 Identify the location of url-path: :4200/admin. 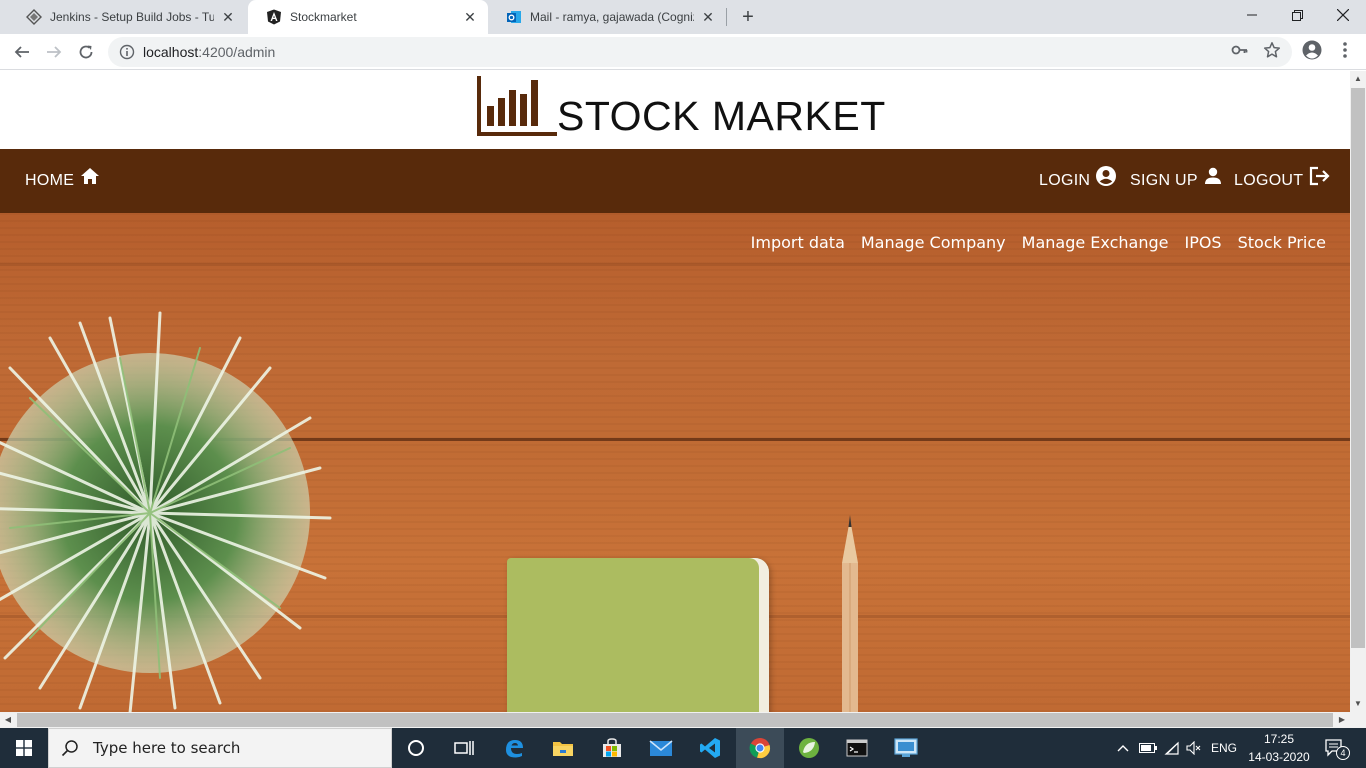
(237, 52).